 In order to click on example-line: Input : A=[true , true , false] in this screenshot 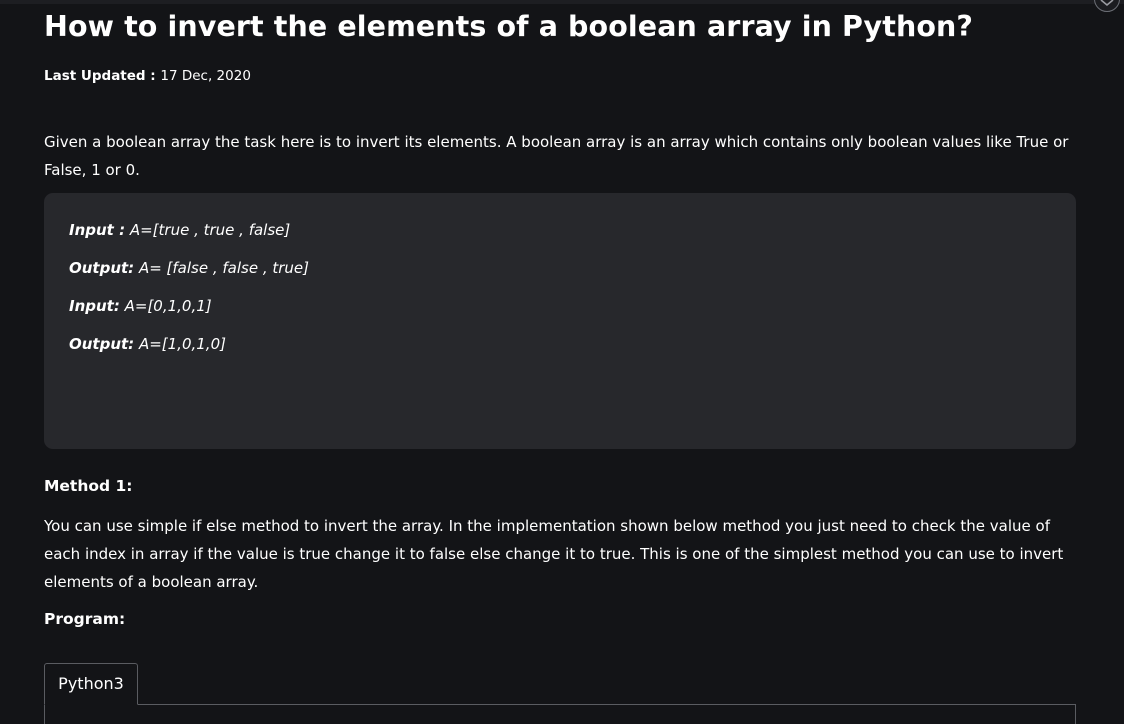, I will do `click(179, 230)`.